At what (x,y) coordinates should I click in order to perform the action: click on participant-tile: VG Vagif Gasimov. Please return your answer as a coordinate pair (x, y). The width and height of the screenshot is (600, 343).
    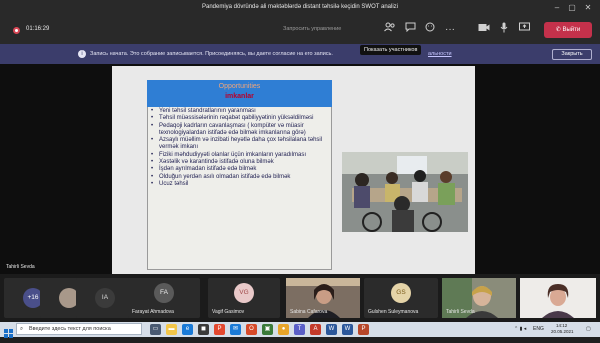
    Looking at the image, I should click on (244, 298).